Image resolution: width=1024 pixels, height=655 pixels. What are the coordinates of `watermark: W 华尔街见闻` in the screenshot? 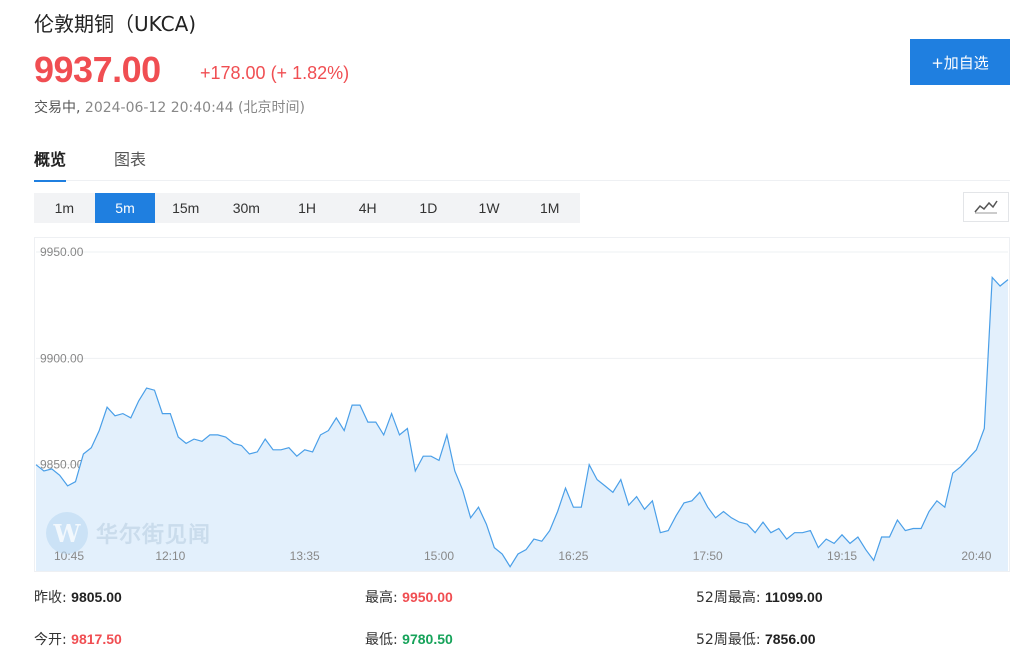 It's located at (128, 533).